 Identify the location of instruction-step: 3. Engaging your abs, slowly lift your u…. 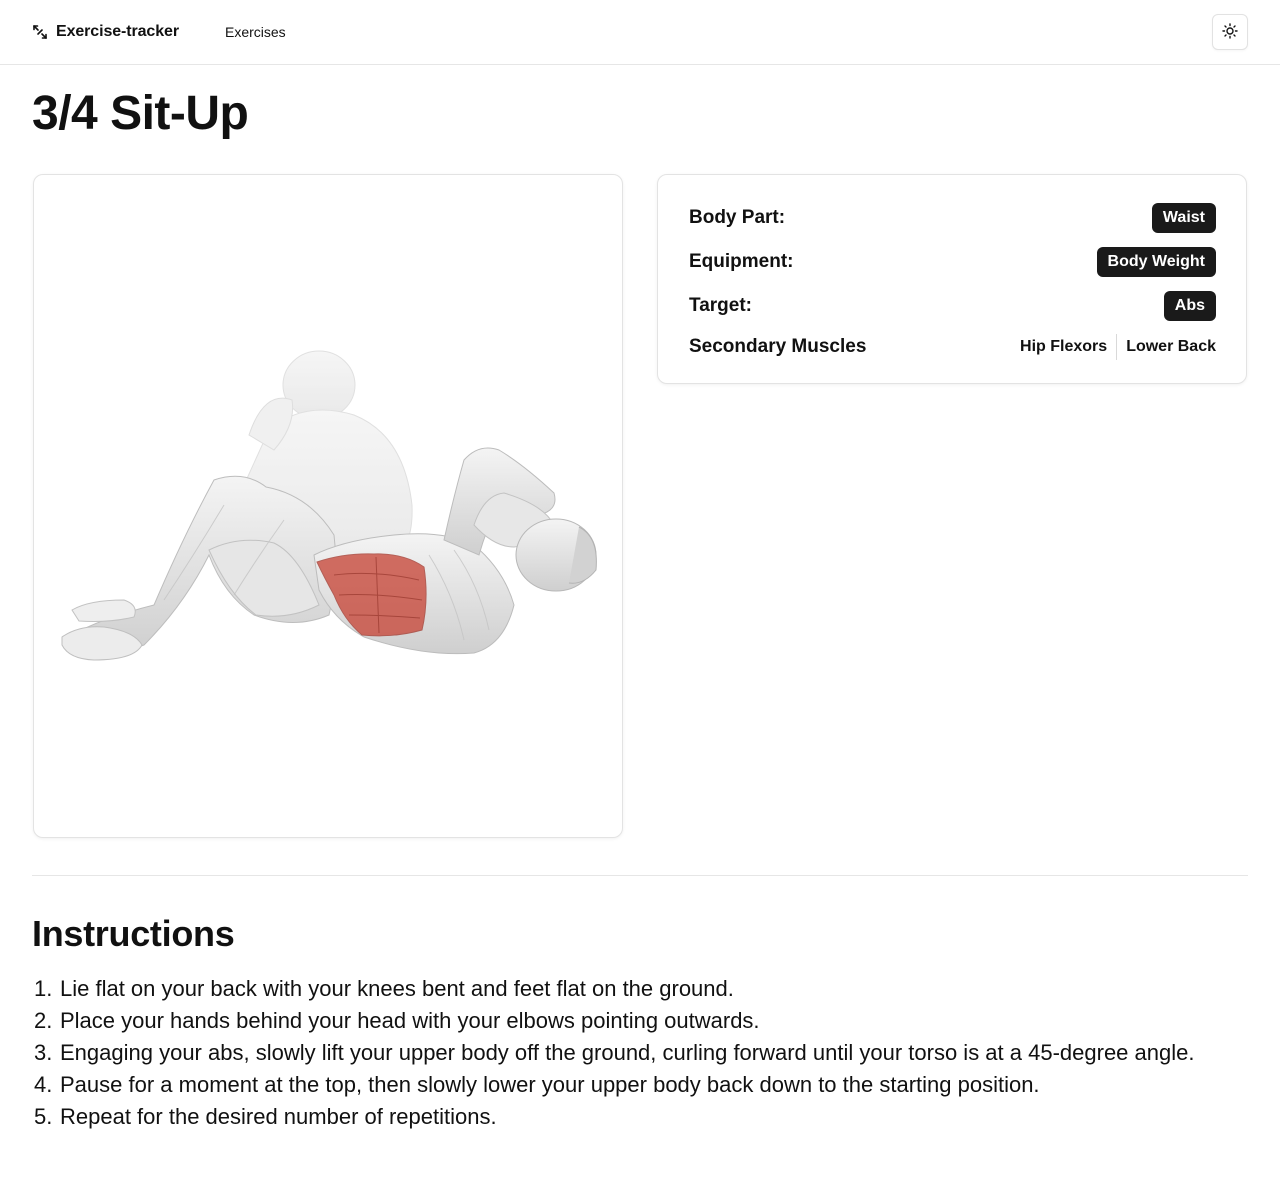
(640, 1053).